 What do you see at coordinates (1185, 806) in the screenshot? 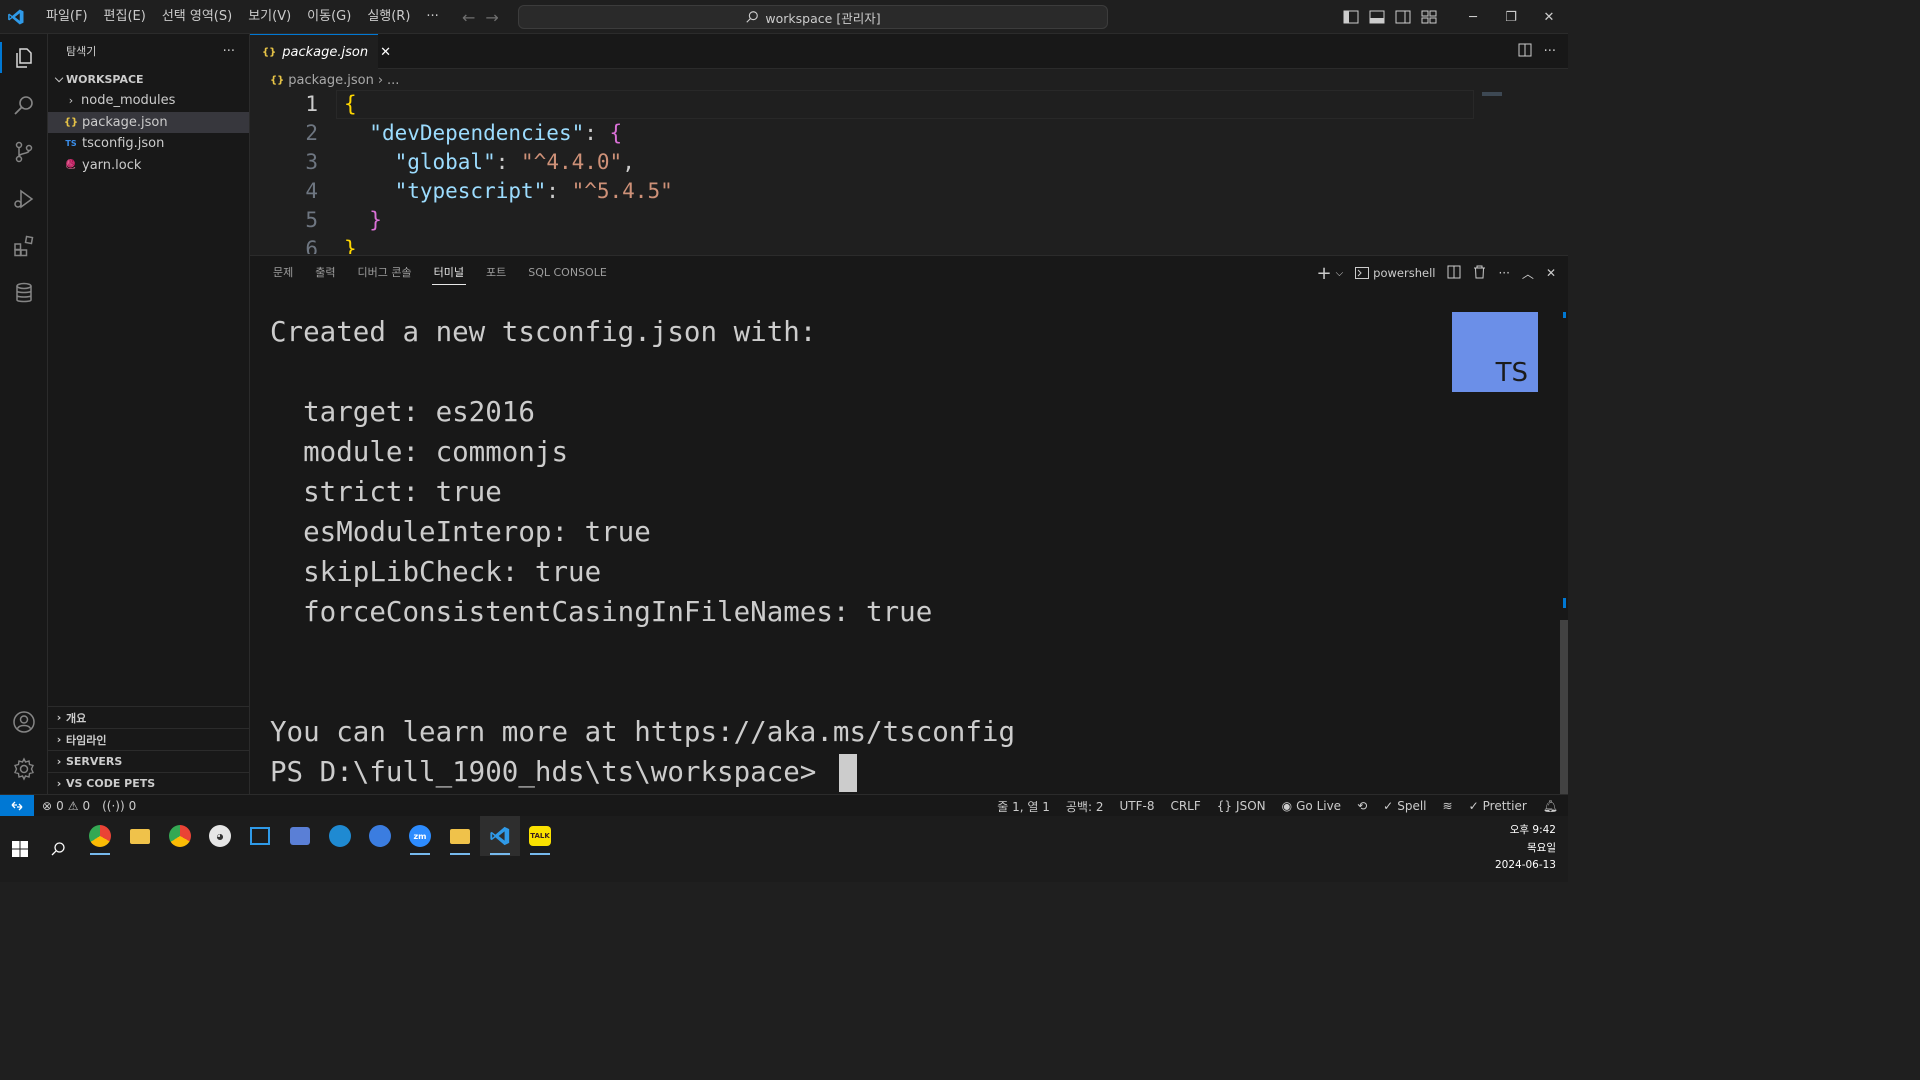
I see `end-of-line: CRLF` at bounding box center [1185, 806].